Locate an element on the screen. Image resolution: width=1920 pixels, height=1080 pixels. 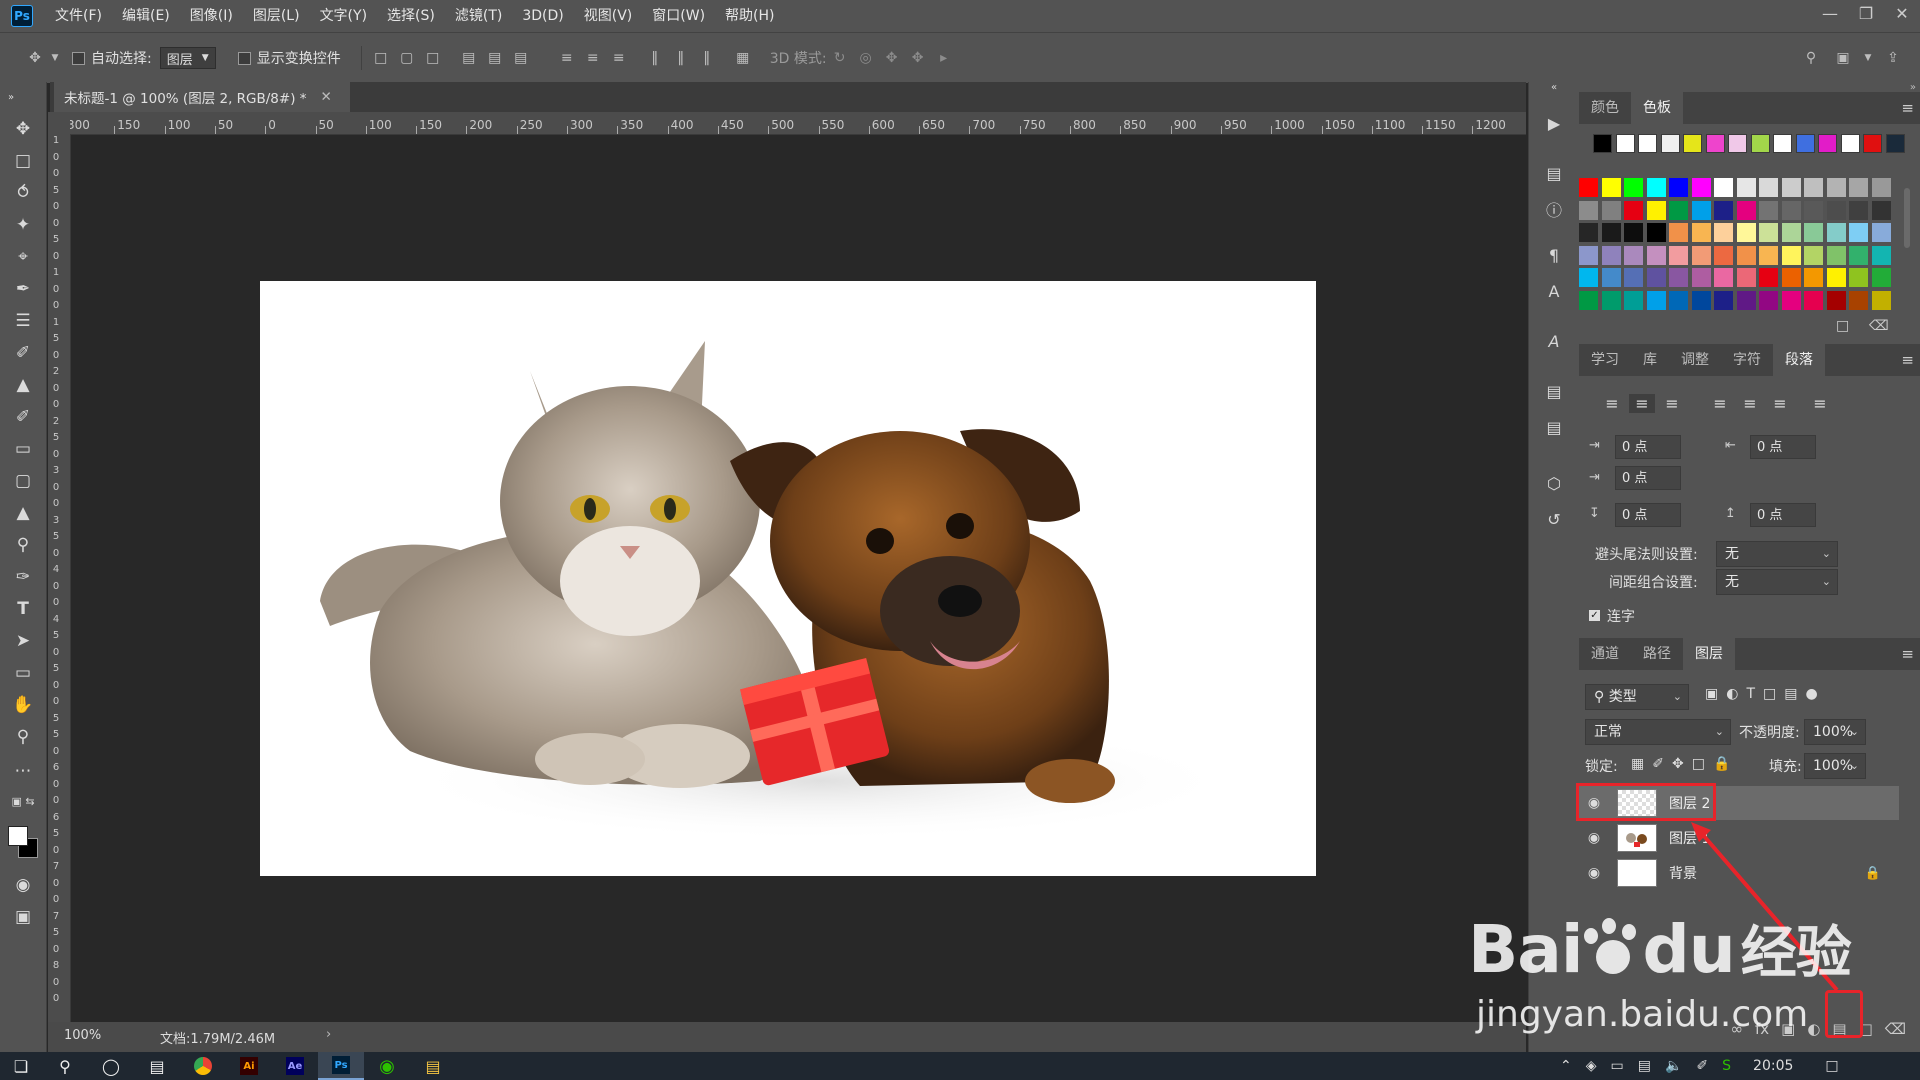
document-info: 文档:1.79M/2.46M is located at coordinates (217, 1037).